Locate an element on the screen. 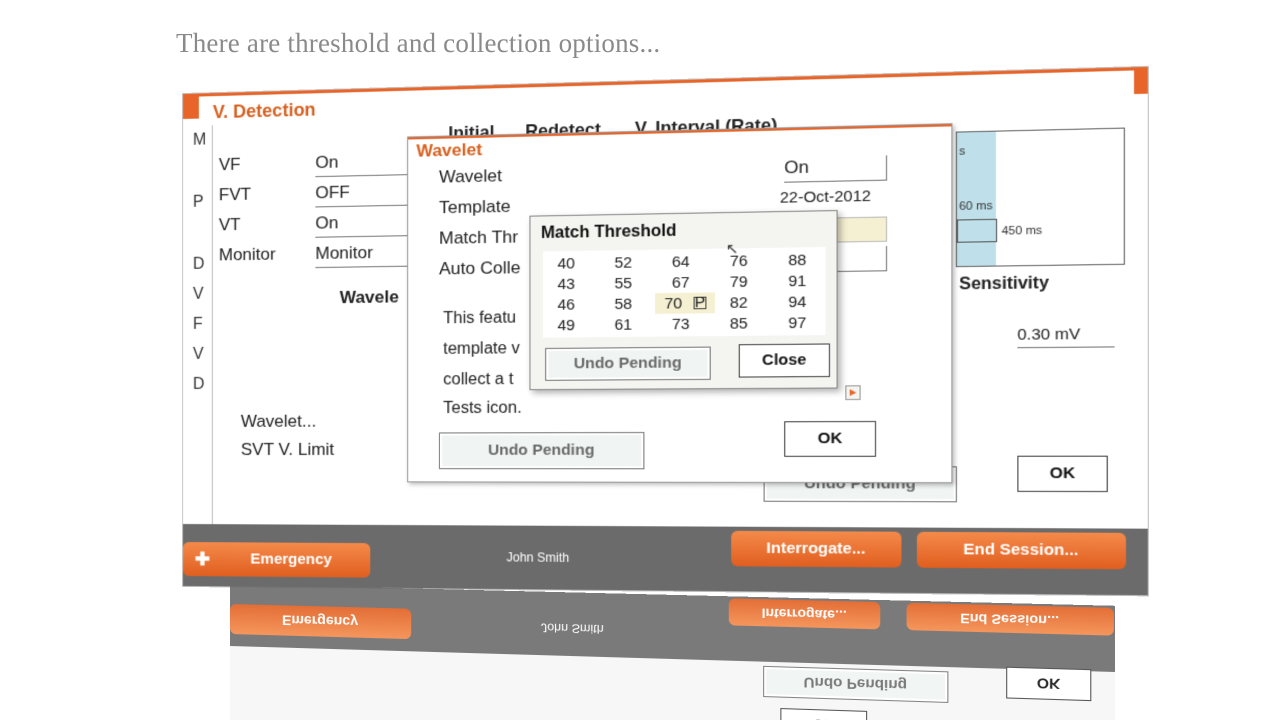 The image size is (1280, 720). reflection-ok: OK is located at coordinates (1049, 684).